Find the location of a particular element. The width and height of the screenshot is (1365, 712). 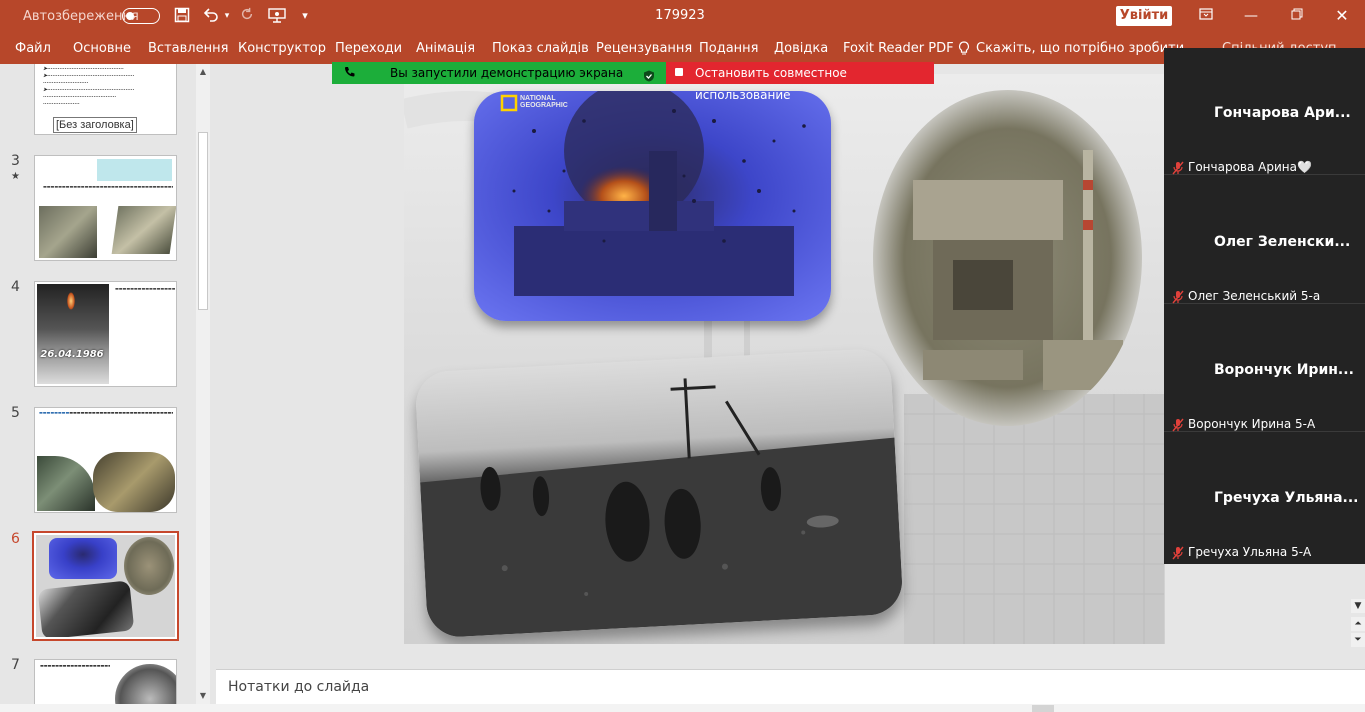

tab-slideshow: Показ слайдів is located at coordinates (540, 48).